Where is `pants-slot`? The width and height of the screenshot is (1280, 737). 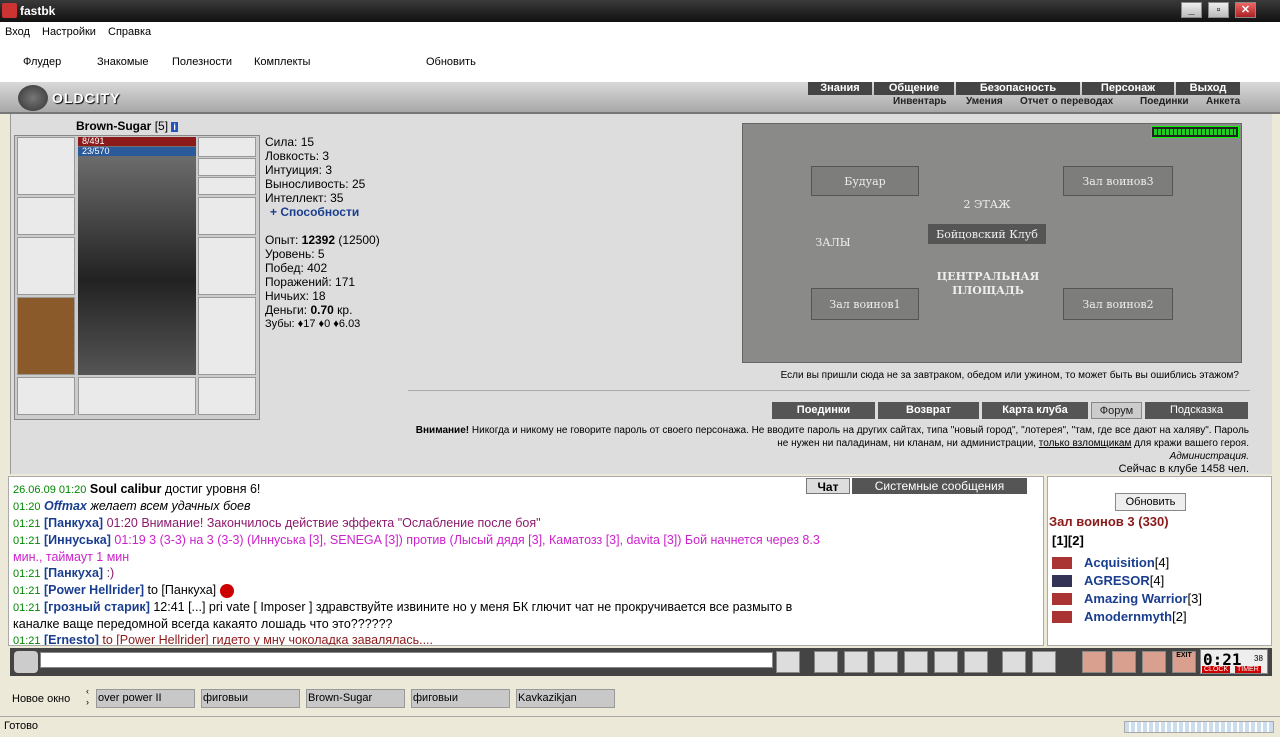 pants-slot is located at coordinates (227, 336).